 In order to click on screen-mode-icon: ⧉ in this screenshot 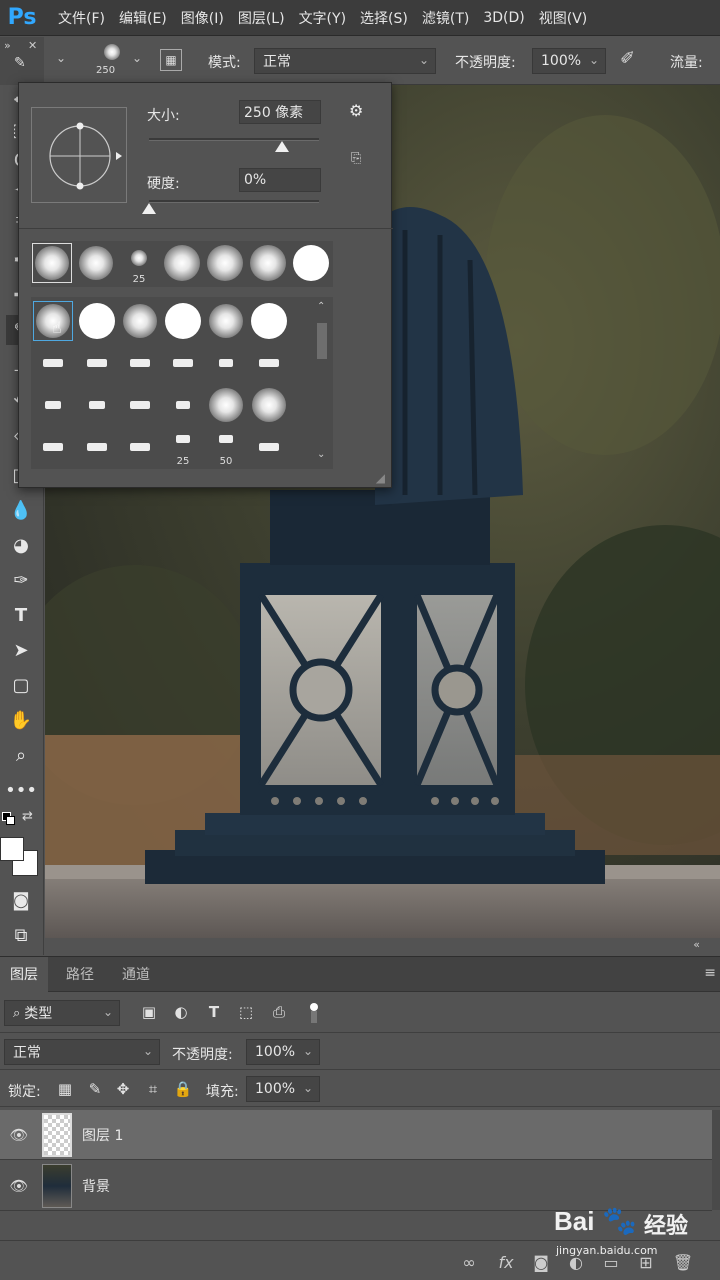, I will do `click(21, 935)`.